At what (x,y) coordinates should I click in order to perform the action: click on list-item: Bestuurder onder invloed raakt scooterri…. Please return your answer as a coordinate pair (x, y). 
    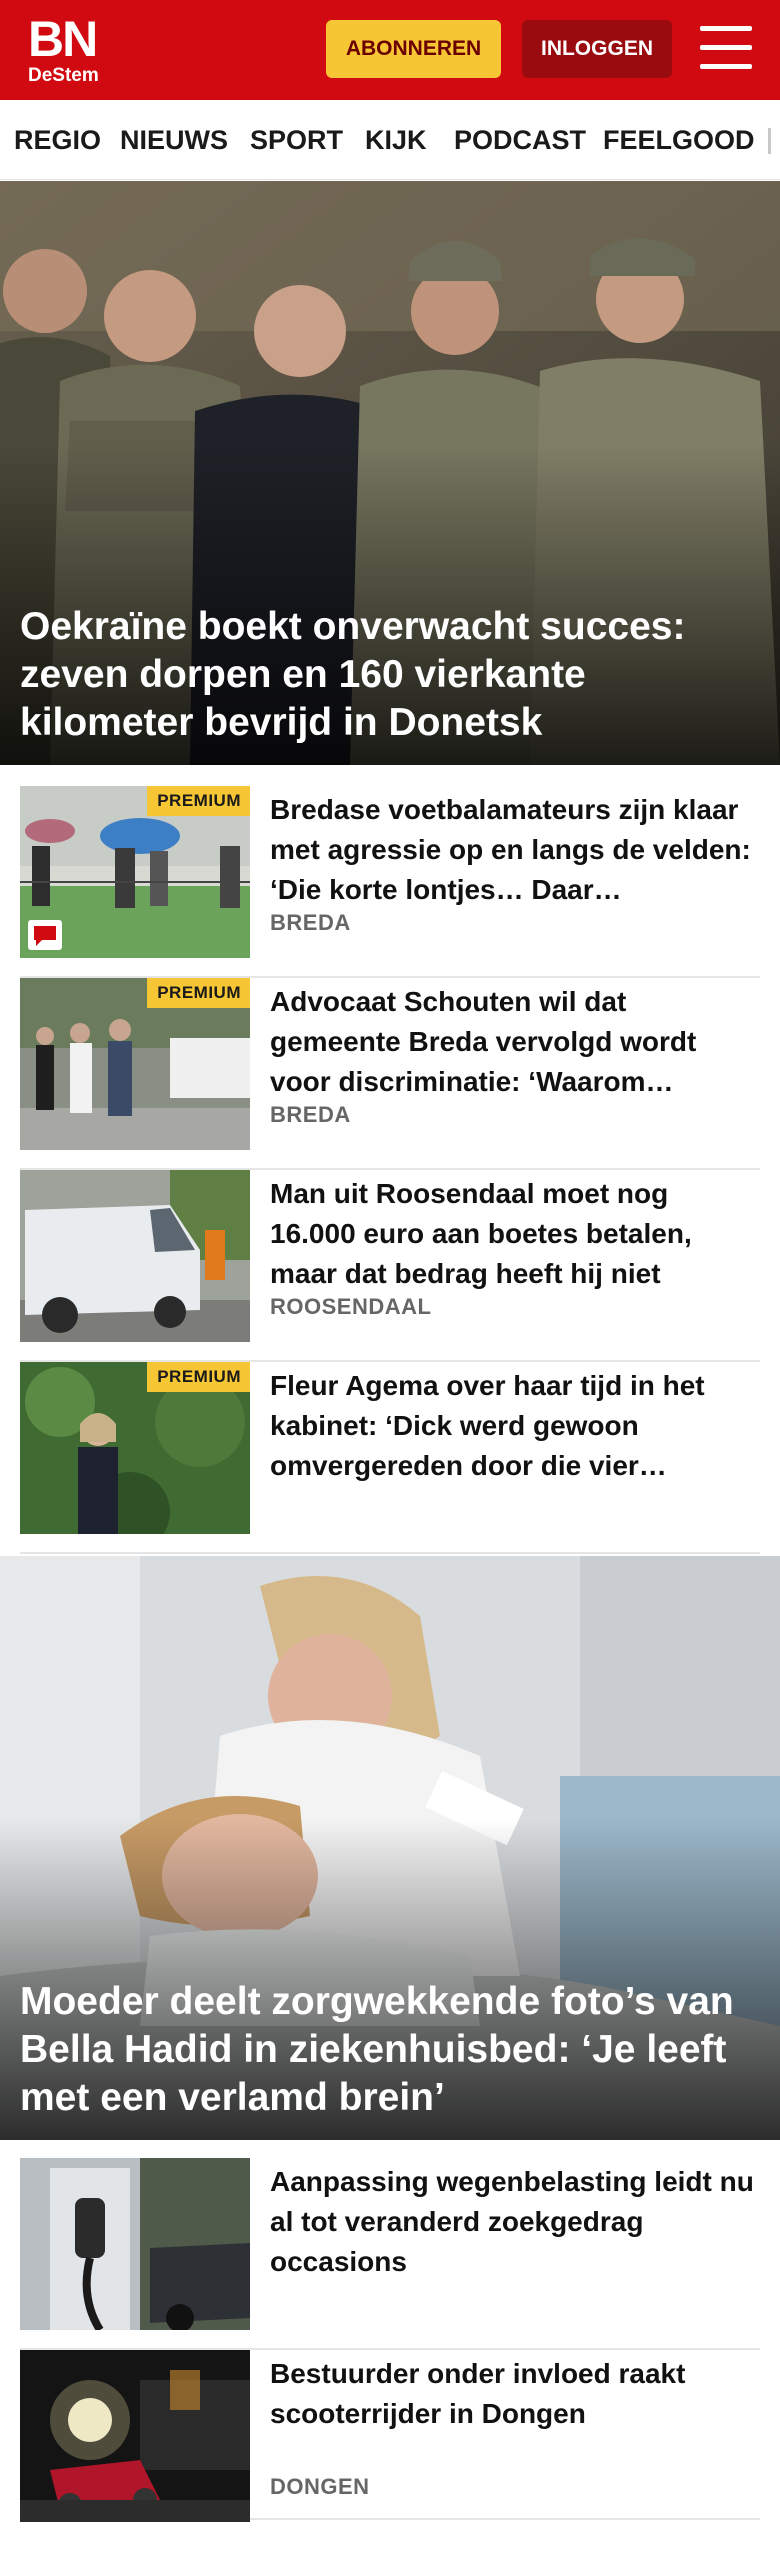
    Looking at the image, I should click on (390, 2436).